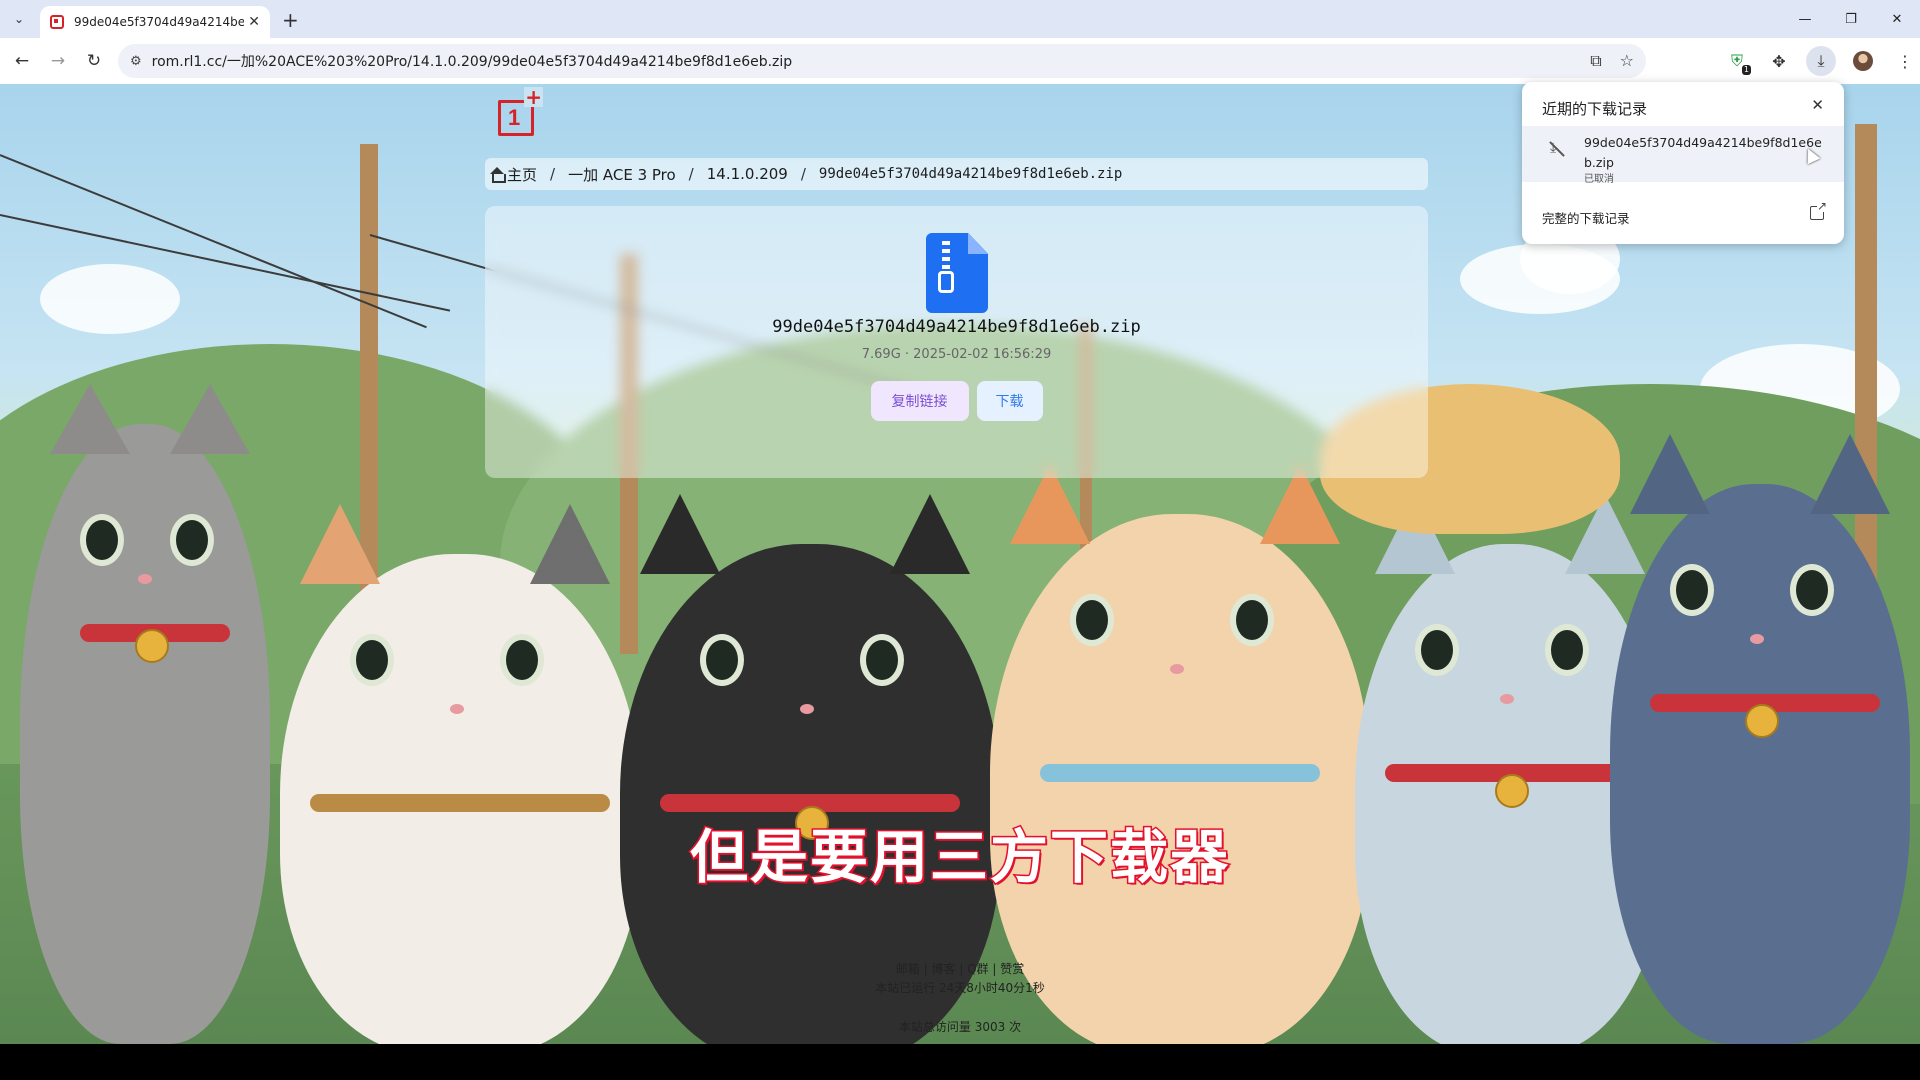  What do you see at coordinates (1595, 109) in the screenshot?
I see `downloads-popup-title: 近期的下载记录` at bounding box center [1595, 109].